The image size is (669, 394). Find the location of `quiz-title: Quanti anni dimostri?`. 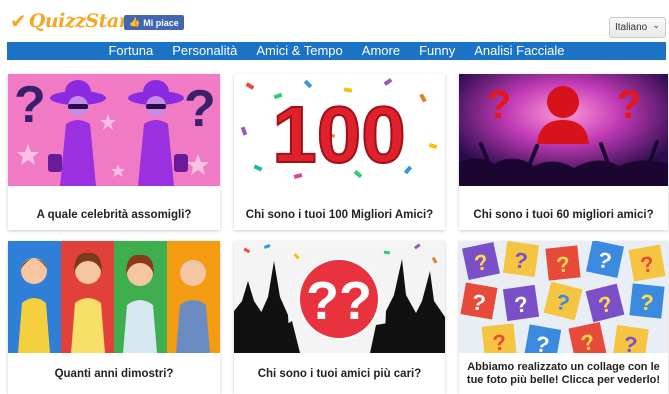

quiz-title: Quanti anni dimostri? is located at coordinates (114, 373).